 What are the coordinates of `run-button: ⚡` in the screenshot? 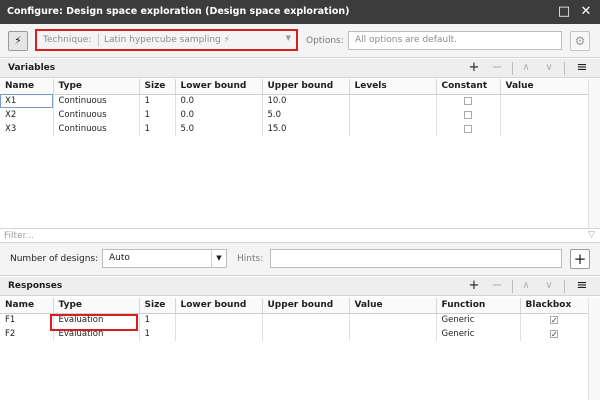 It's located at (18, 41).